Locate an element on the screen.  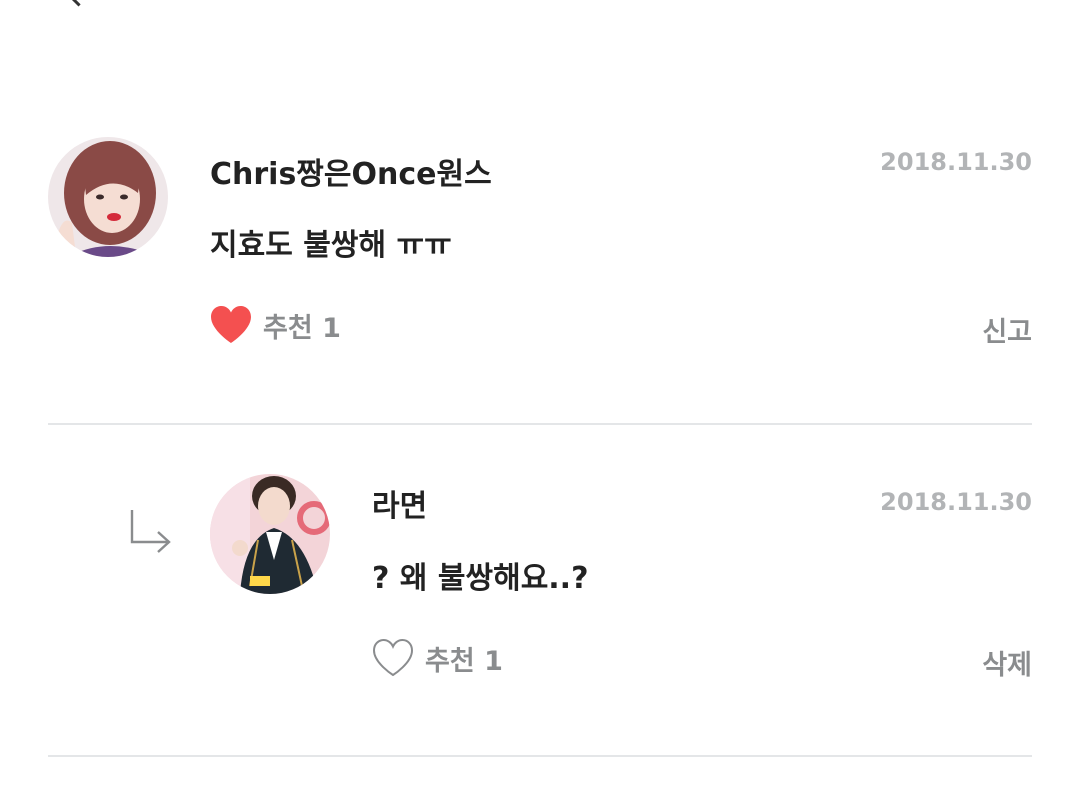
comment-text: ? 왜 불쌍해요..? is located at coordinates (480, 578).